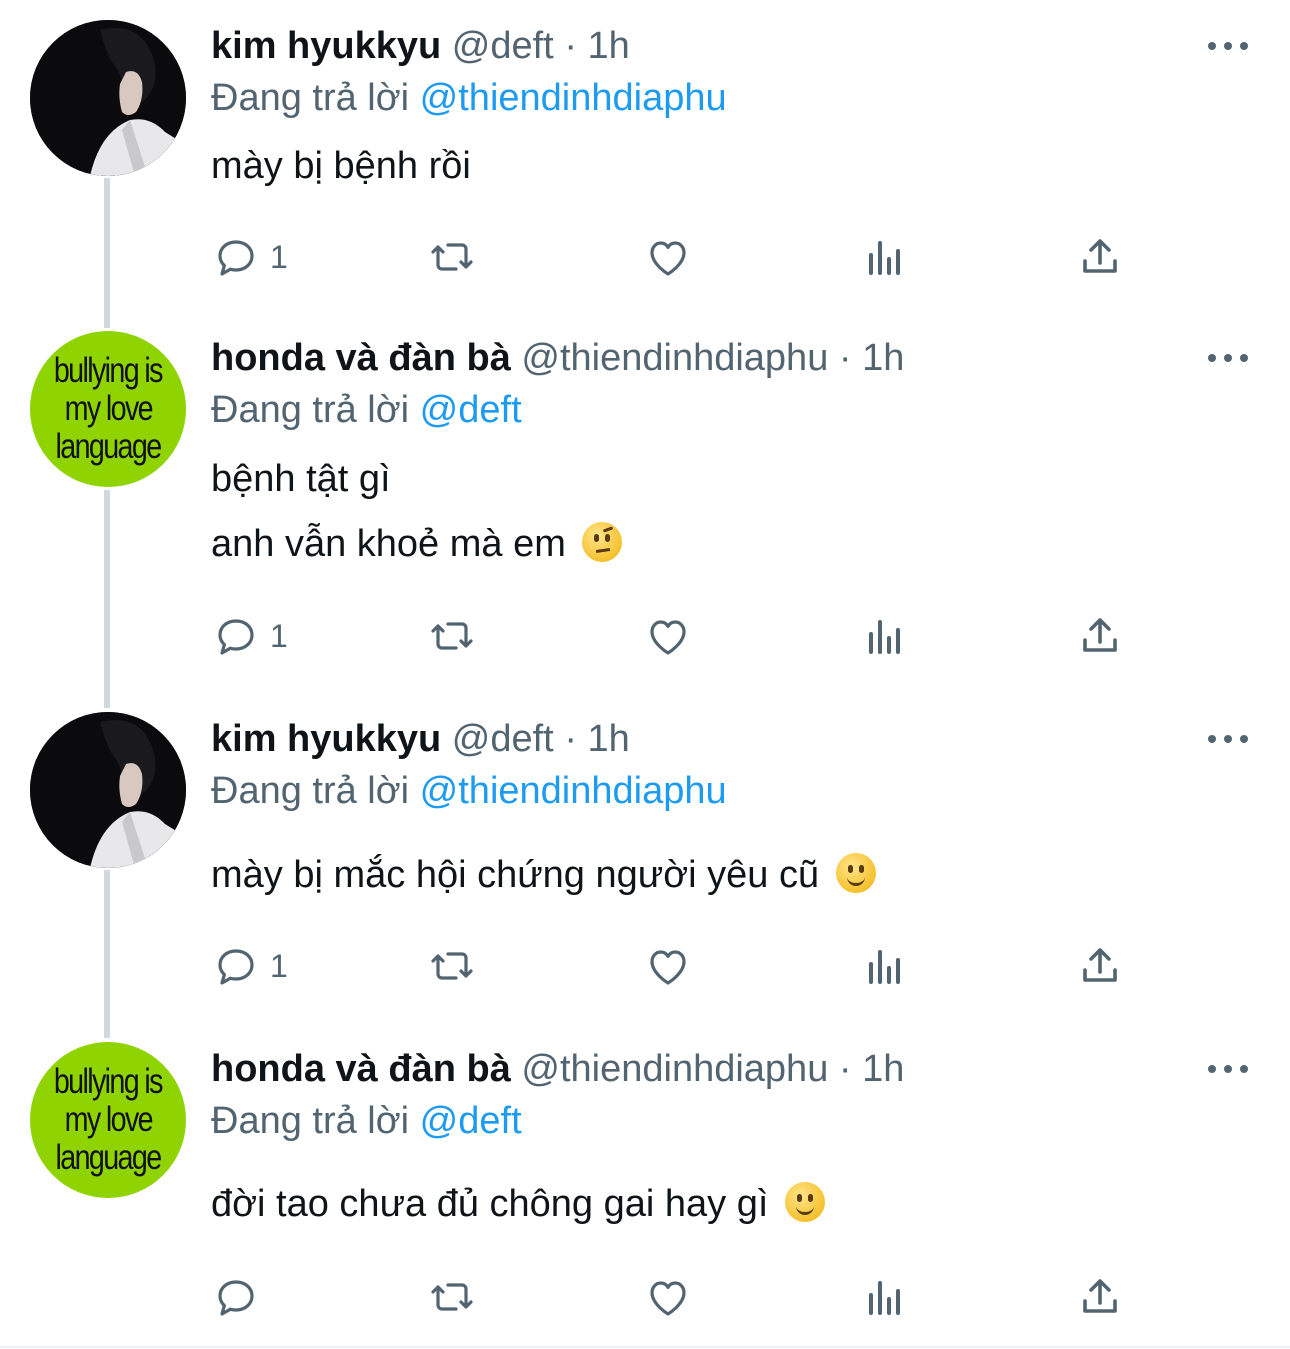 Image resolution: width=1290 pixels, height=1349 pixels. Describe the element at coordinates (602, 542) in the screenshot. I see `face-with-raised-eyebrow-icon` at that location.